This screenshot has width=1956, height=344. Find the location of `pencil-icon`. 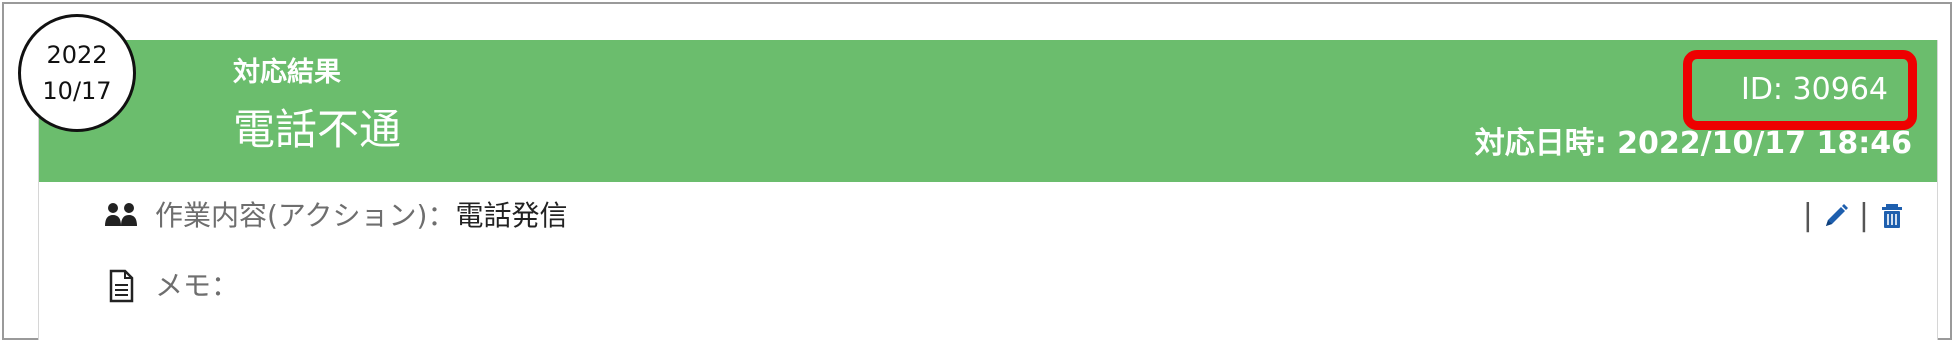

pencil-icon is located at coordinates (1836, 216).